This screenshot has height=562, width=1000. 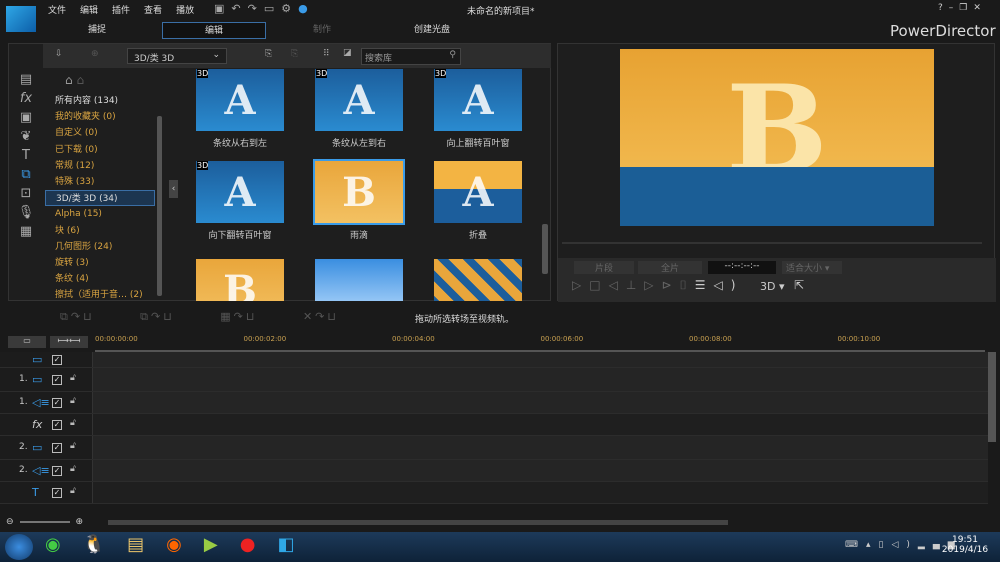 What do you see at coordinates (980, 8) in the screenshot?
I see `close-button: ✕` at bounding box center [980, 8].